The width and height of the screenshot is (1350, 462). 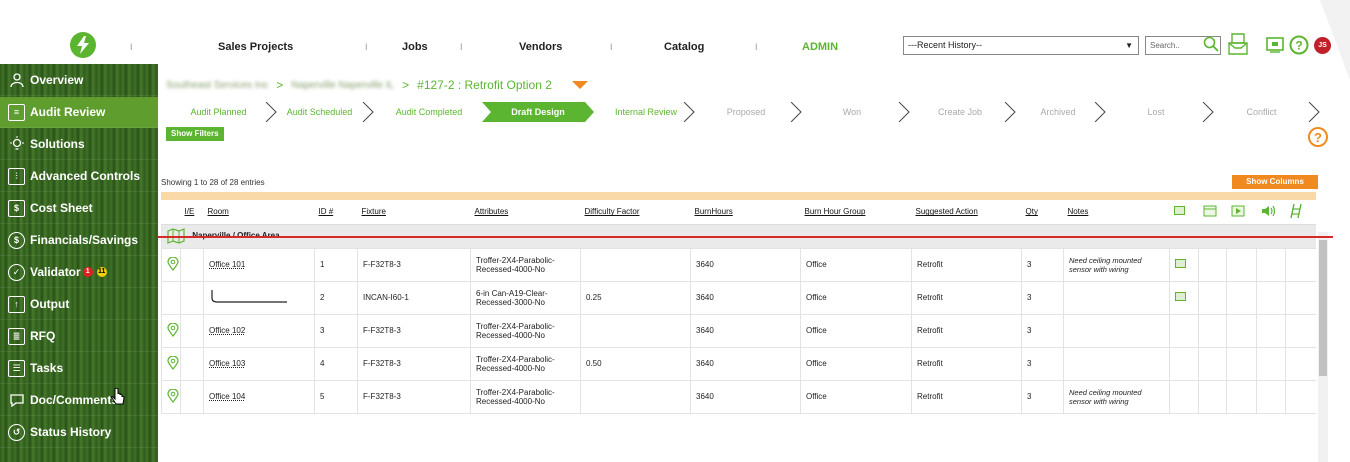 What do you see at coordinates (1156, 112) in the screenshot?
I see `stage-lost: Lost` at bounding box center [1156, 112].